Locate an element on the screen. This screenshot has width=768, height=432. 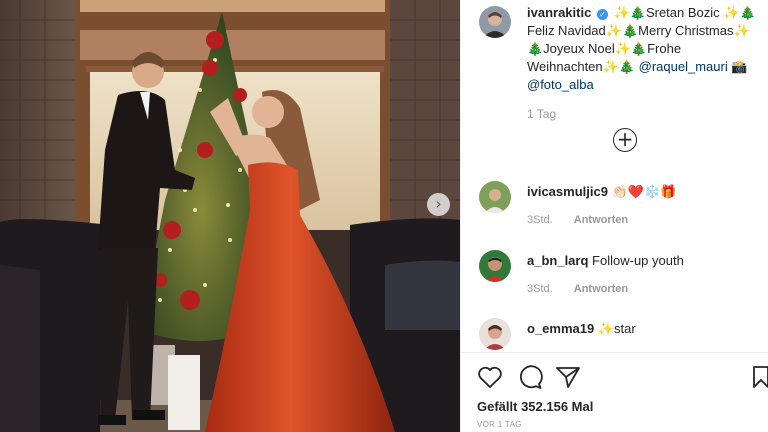
comment-username: a_bn_larq is located at coordinates (557, 260).